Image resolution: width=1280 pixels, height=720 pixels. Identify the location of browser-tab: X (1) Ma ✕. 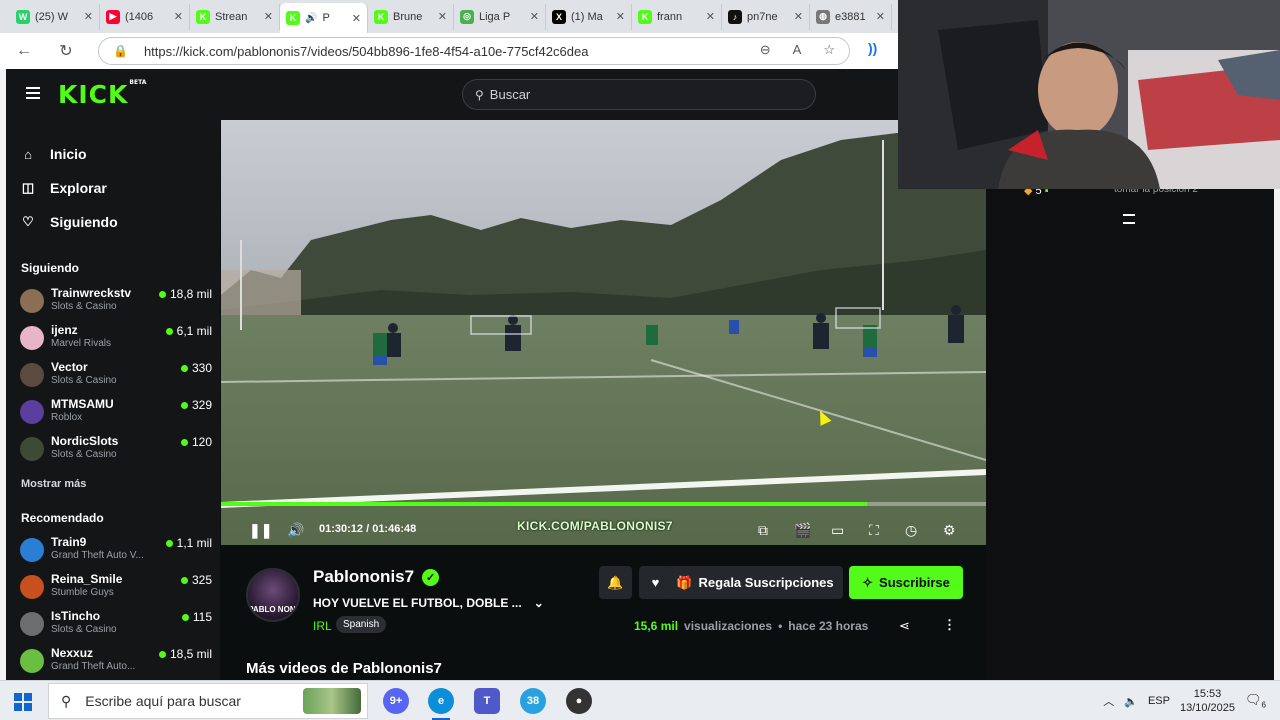
(589, 16).